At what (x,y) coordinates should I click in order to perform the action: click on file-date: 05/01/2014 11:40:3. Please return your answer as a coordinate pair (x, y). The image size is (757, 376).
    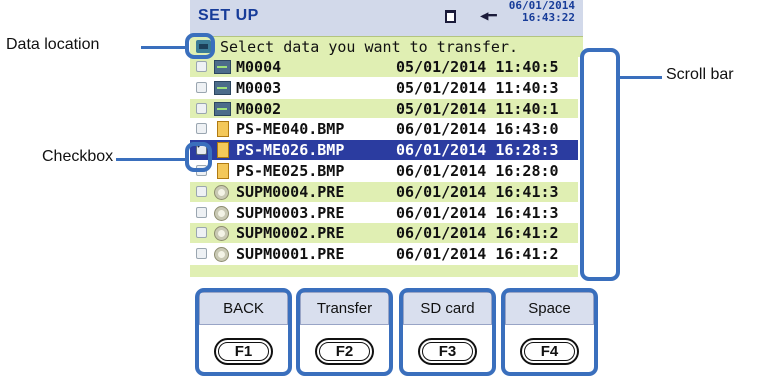
    Looking at the image, I should click on (477, 87).